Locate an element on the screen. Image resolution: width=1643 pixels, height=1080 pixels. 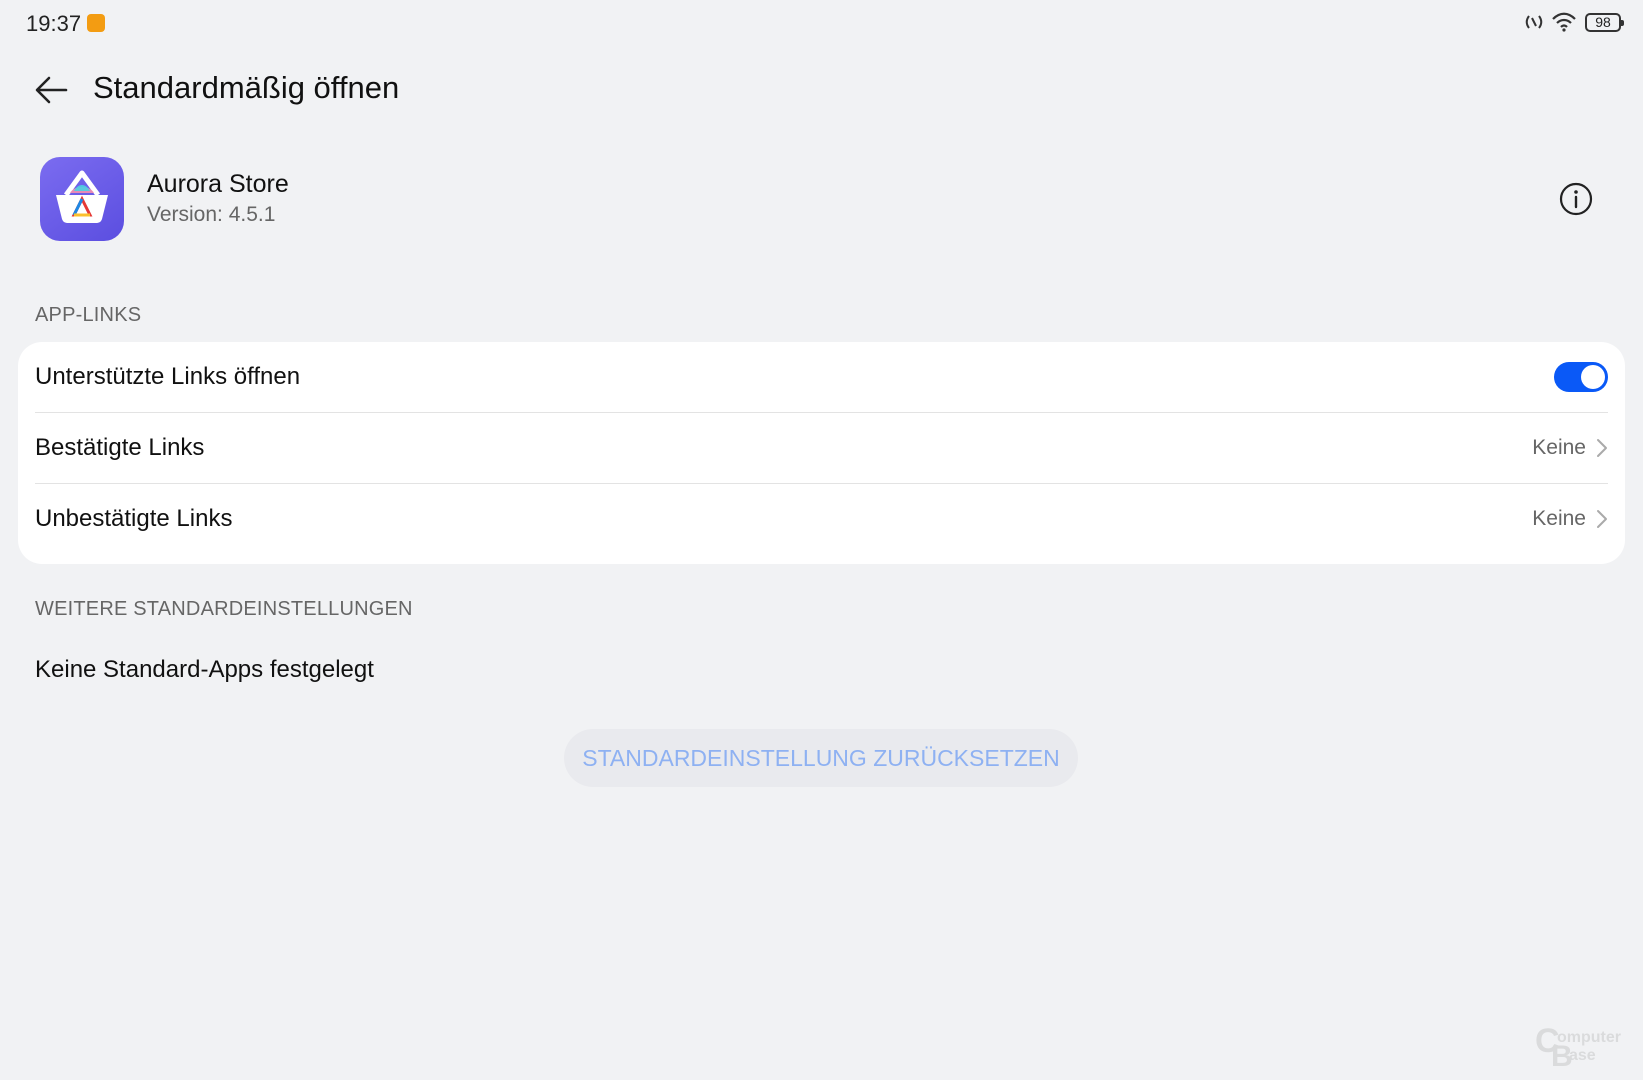
app-info-button is located at coordinates (1576, 199).